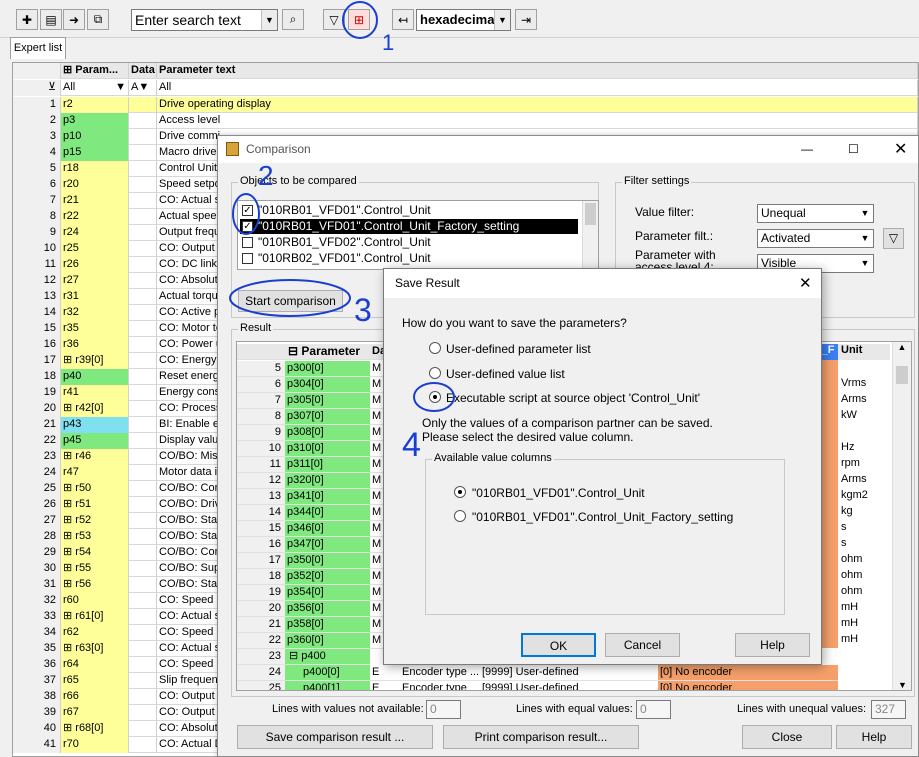  Describe the element at coordinates (290, 301) in the screenshot. I see `start-comparison-button: Start comparison` at that location.